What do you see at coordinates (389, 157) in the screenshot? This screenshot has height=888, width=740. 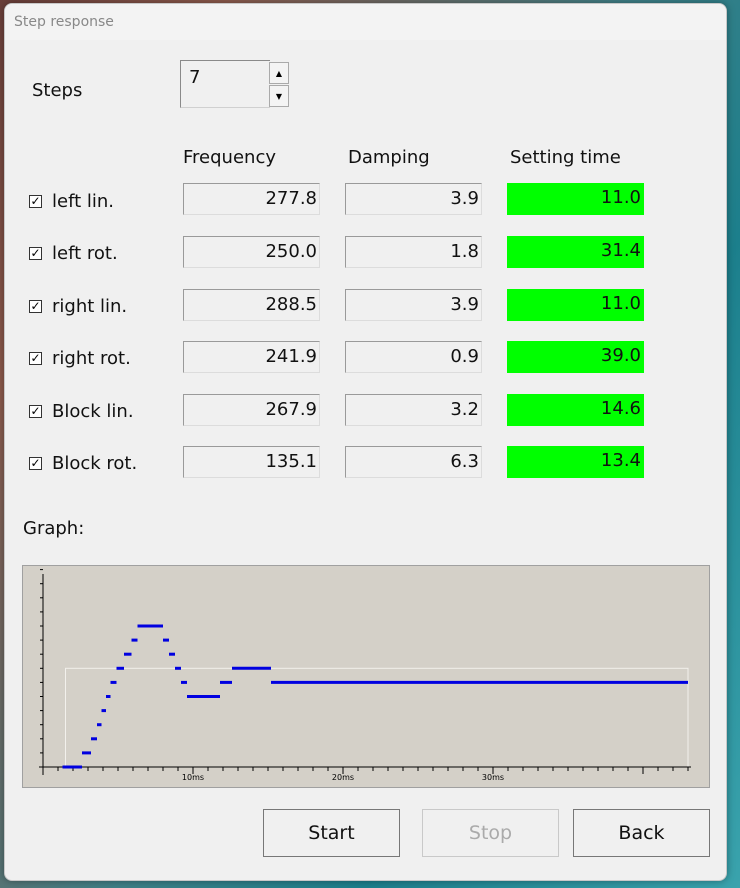 I see `damping-header: Damping` at bounding box center [389, 157].